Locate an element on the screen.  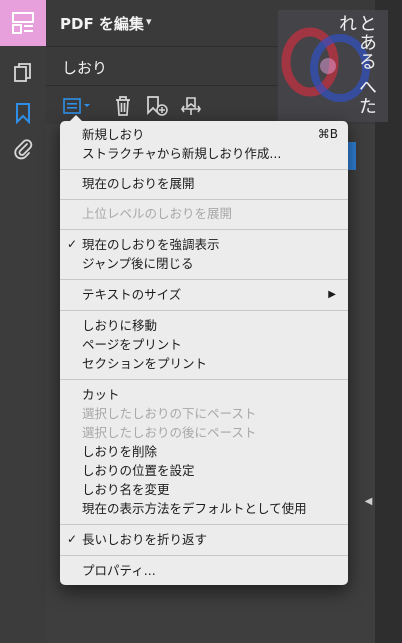
list-options-icon is located at coordinates (76, 106).